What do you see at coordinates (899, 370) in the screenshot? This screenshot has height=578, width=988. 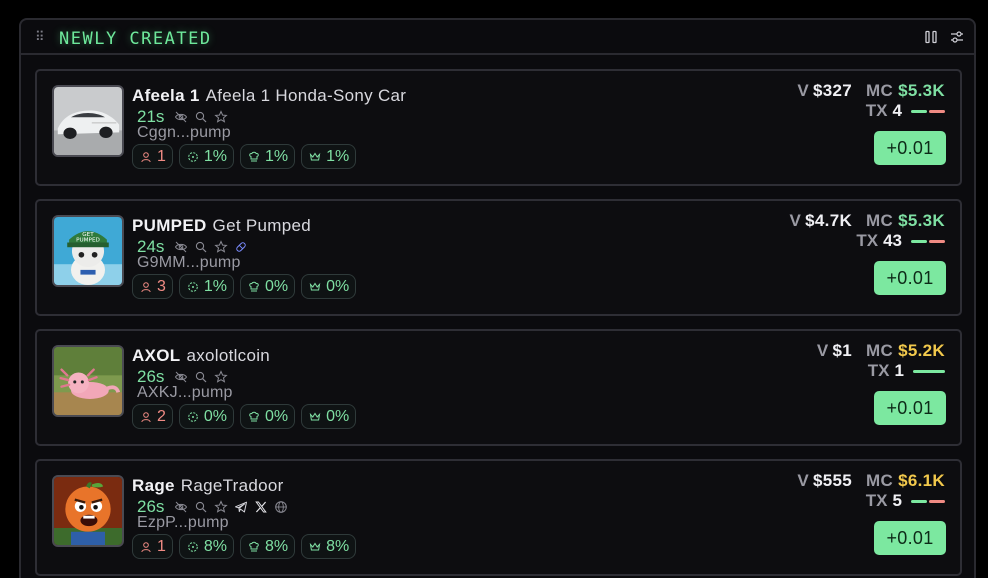 I see `tx-count: 1` at bounding box center [899, 370].